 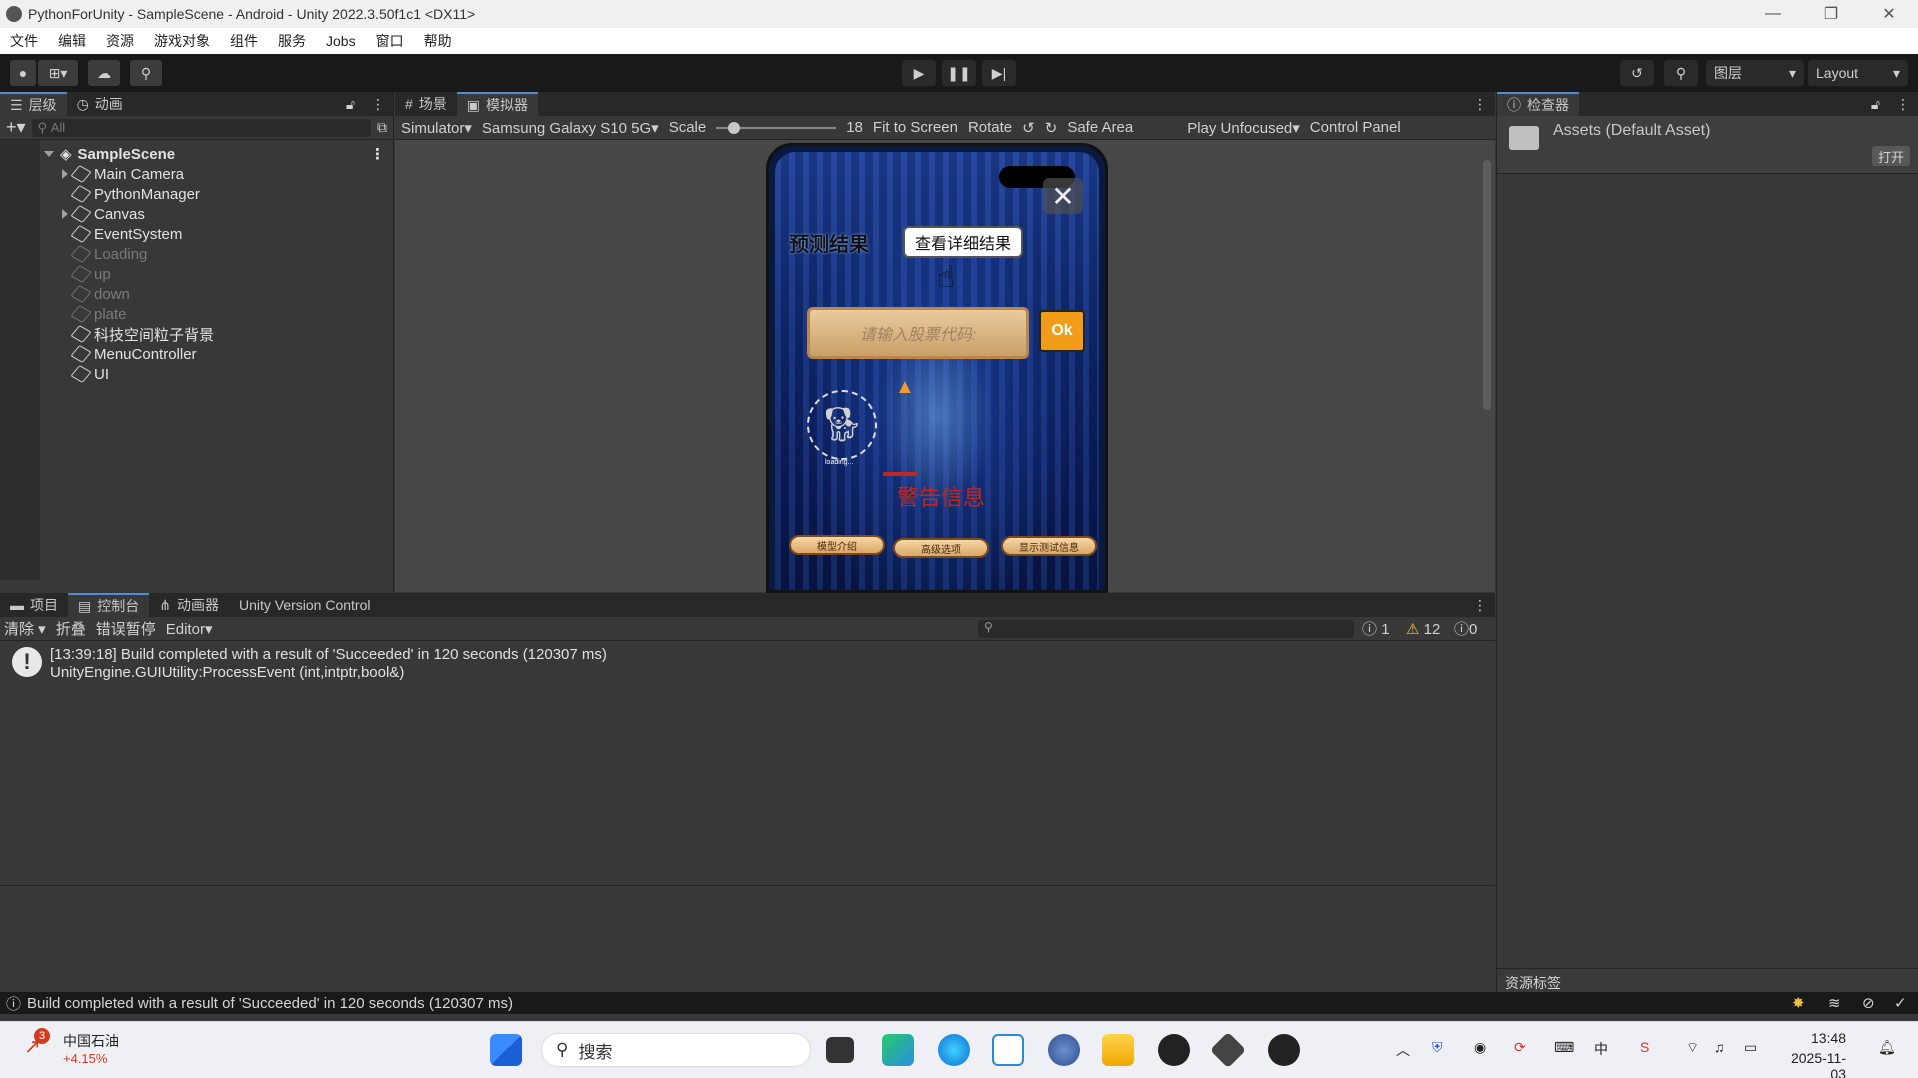 What do you see at coordinates (1174, 1050) in the screenshot?
I see `qq-icon` at bounding box center [1174, 1050].